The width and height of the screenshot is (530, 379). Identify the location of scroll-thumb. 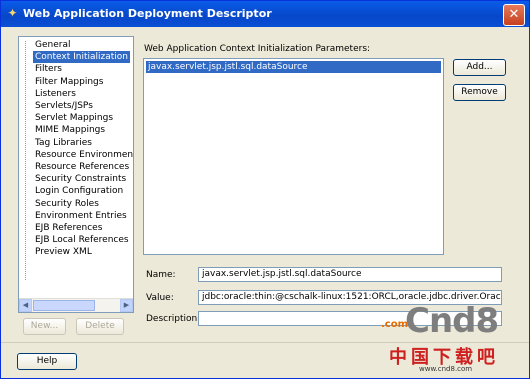
(64, 305).